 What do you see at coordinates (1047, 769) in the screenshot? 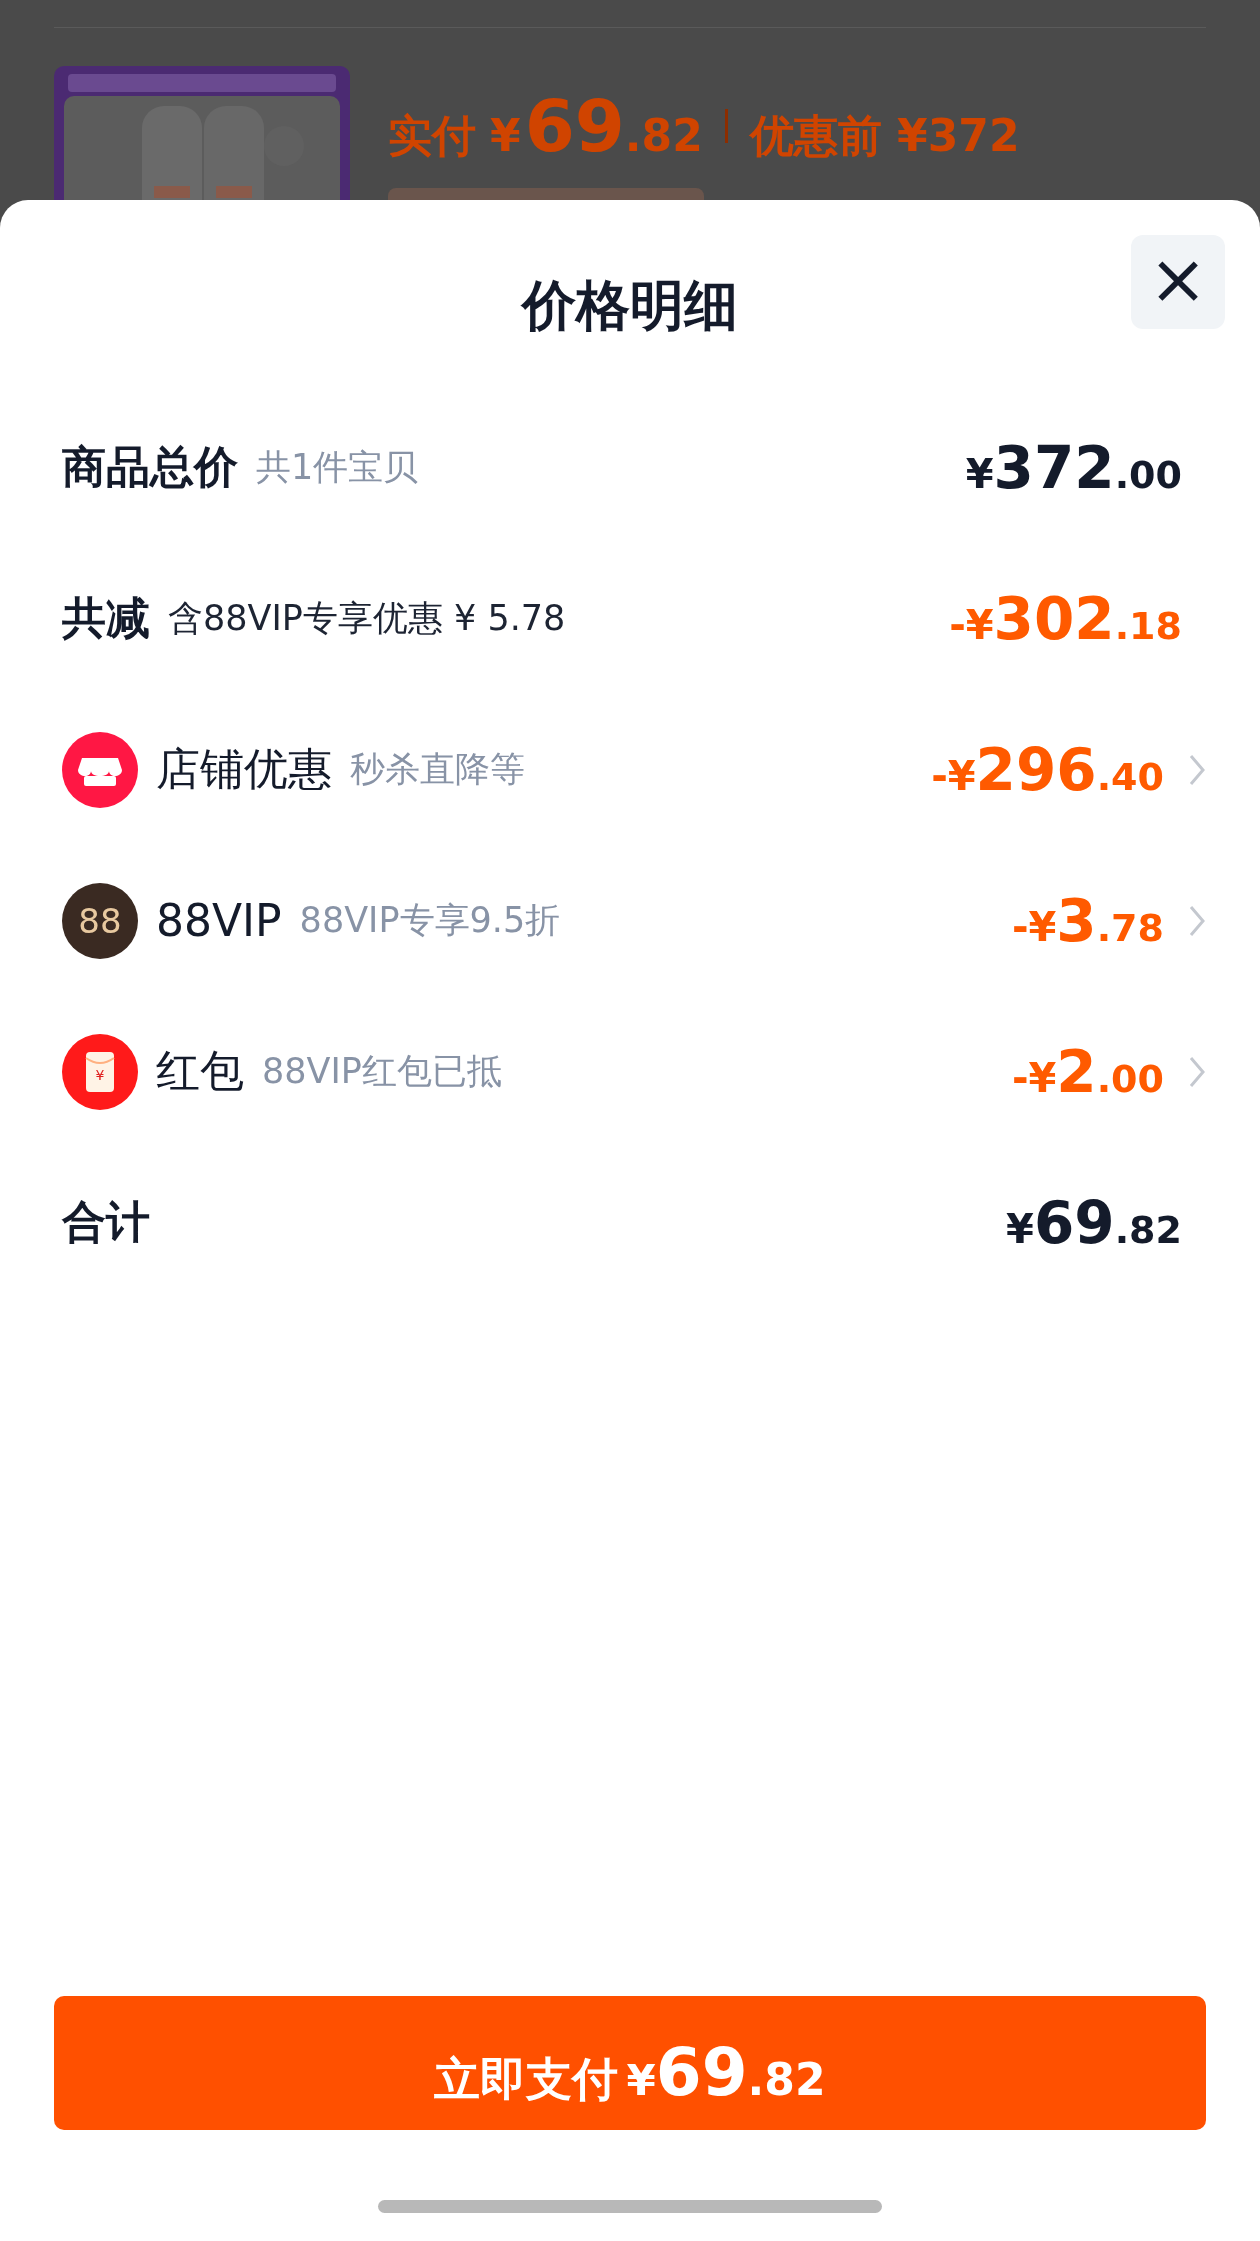
I see `row-amount: -¥296.40` at bounding box center [1047, 769].